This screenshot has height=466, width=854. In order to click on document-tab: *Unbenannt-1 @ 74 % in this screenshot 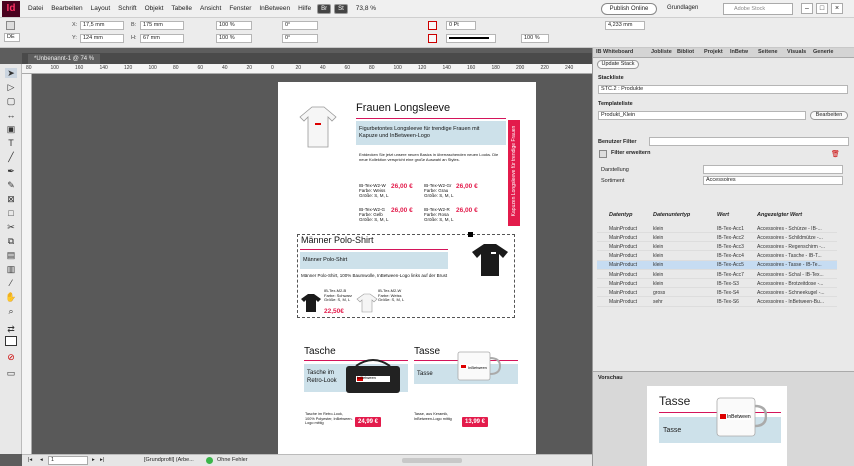, I will do `click(64, 59)`.